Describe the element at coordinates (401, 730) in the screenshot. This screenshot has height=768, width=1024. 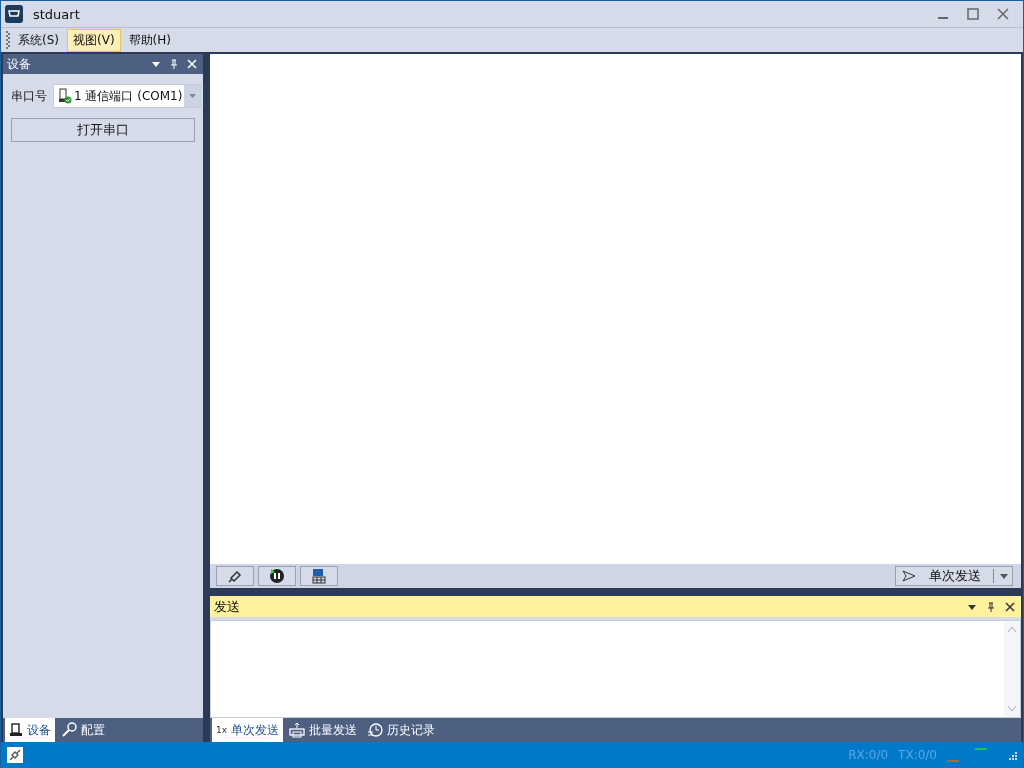
I see `panel-tab: 历史记录` at that location.